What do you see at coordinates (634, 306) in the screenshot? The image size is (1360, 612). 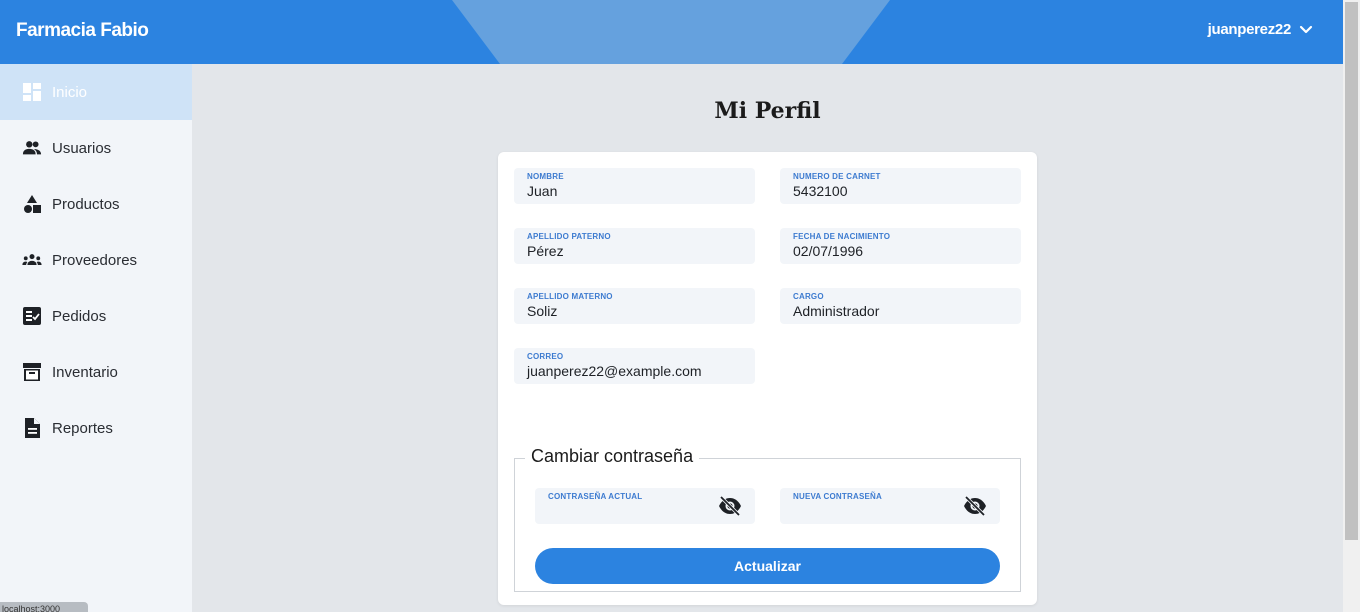 I see `apellido-materno-field: APELLIDO MATERNO Soliz` at bounding box center [634, 306].